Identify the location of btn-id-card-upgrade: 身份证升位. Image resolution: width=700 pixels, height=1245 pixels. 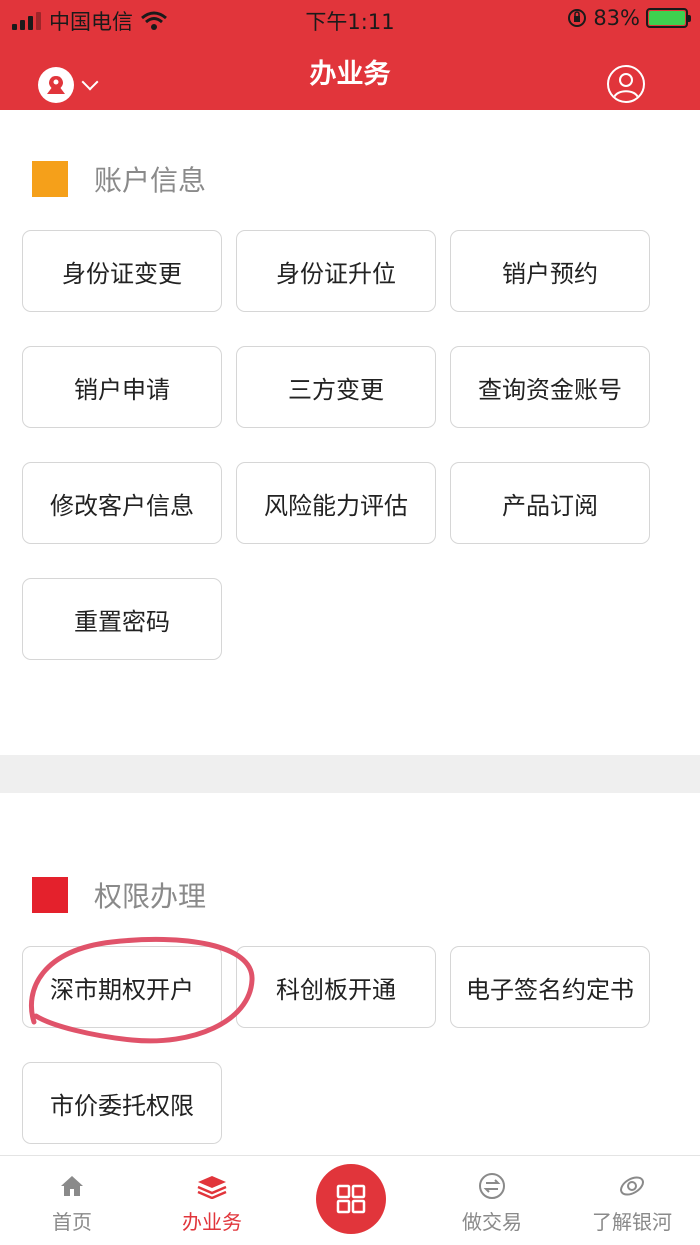
(336, 271).